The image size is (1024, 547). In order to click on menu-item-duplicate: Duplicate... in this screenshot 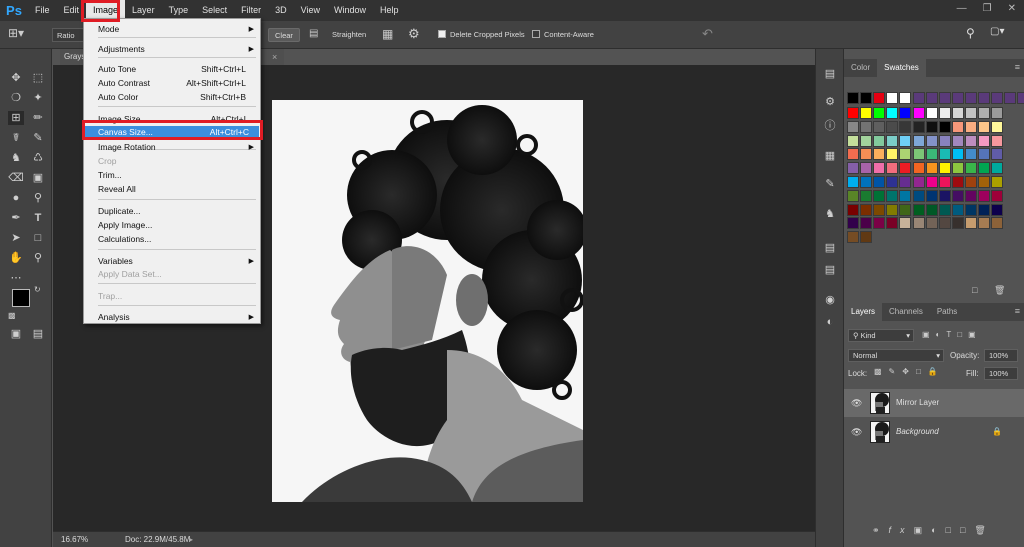, I will do `click(177, 211)`.